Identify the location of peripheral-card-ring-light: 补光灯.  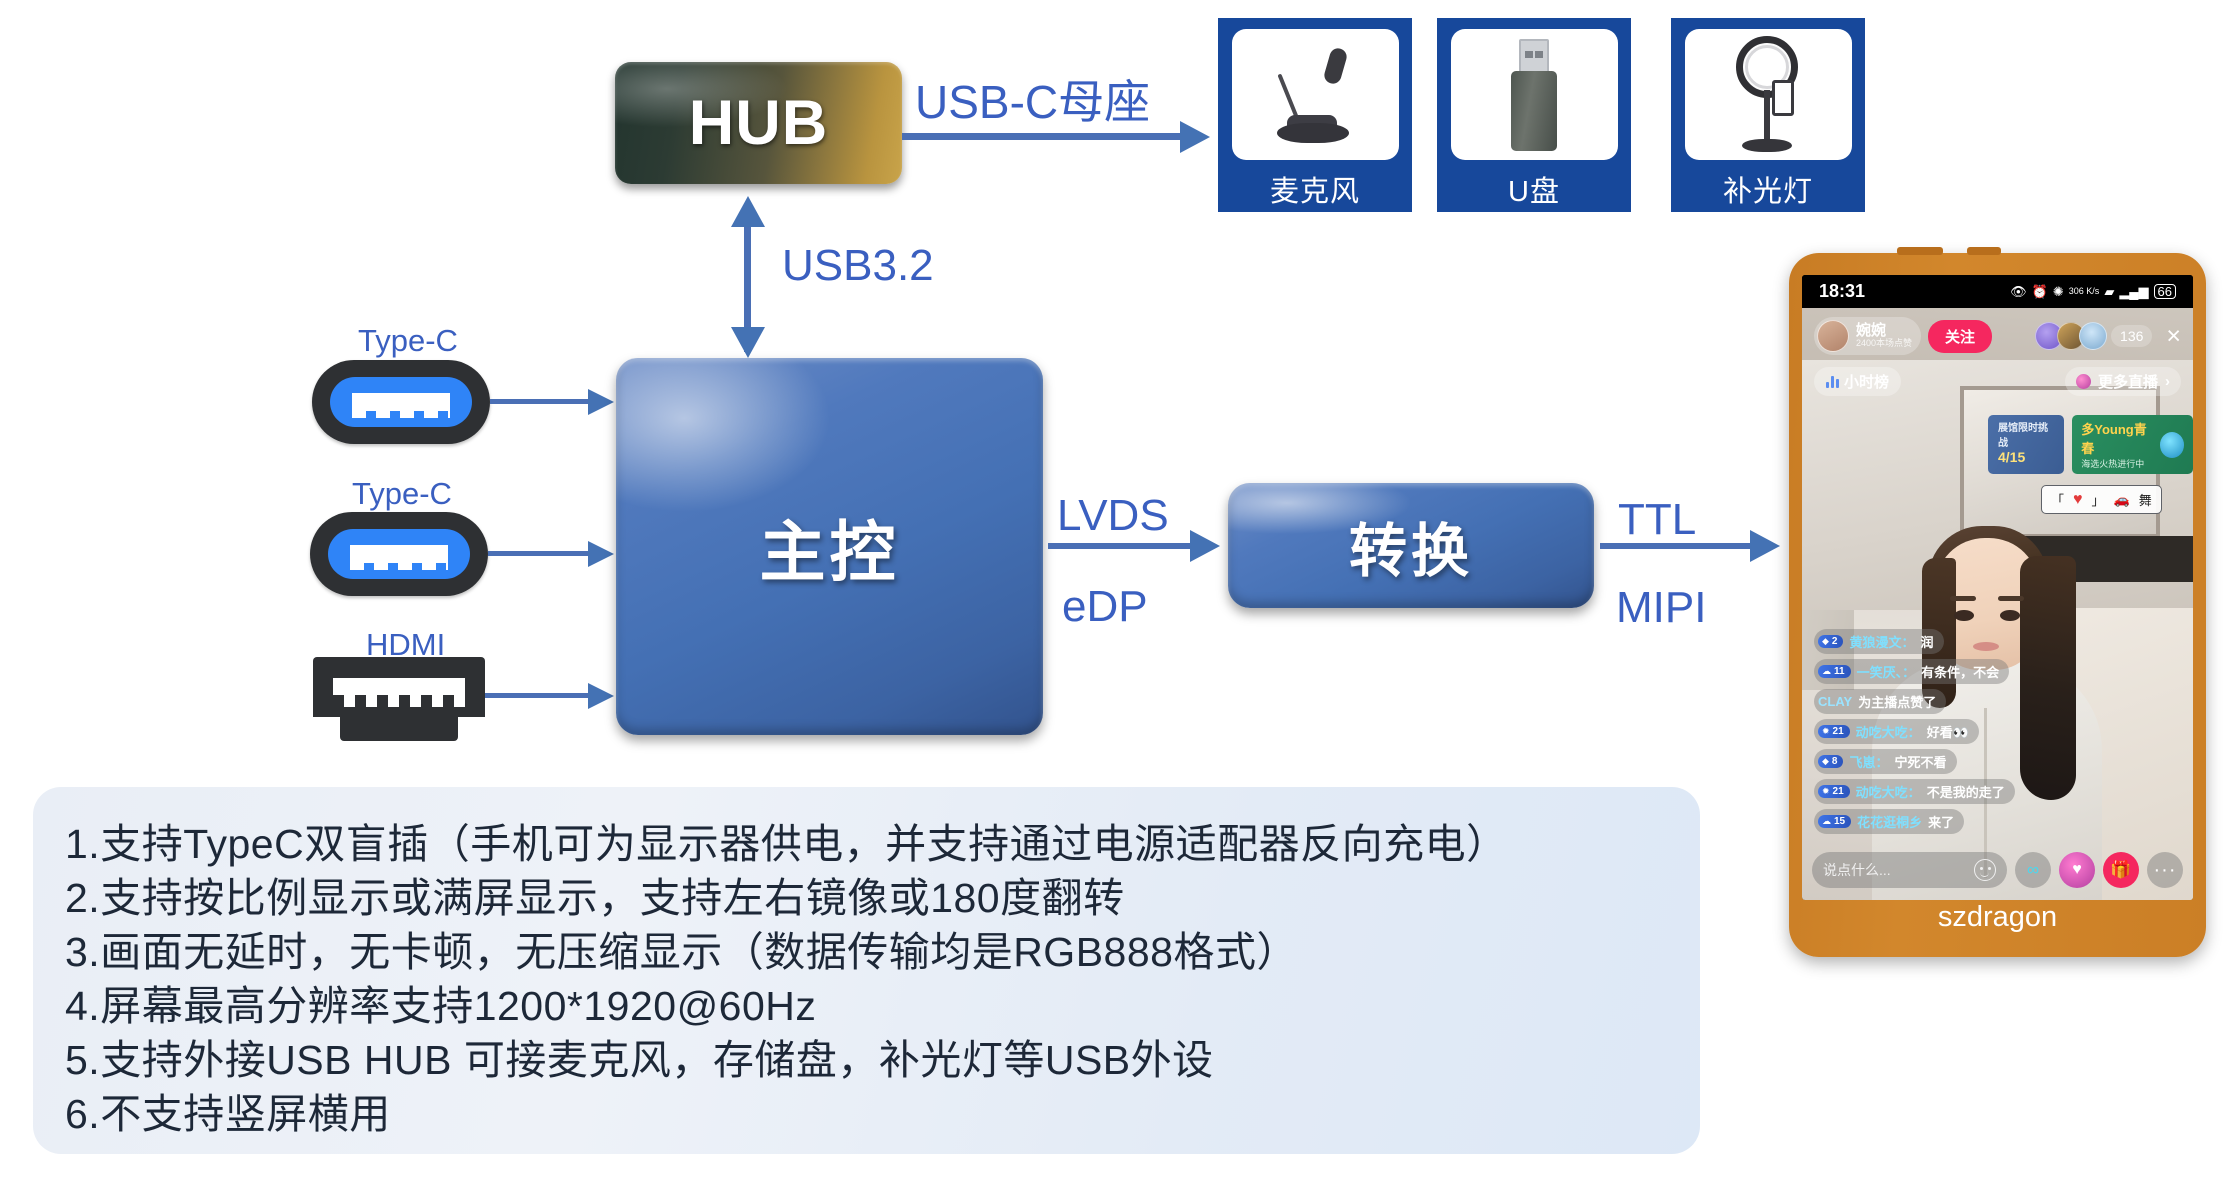
(1768, 115).